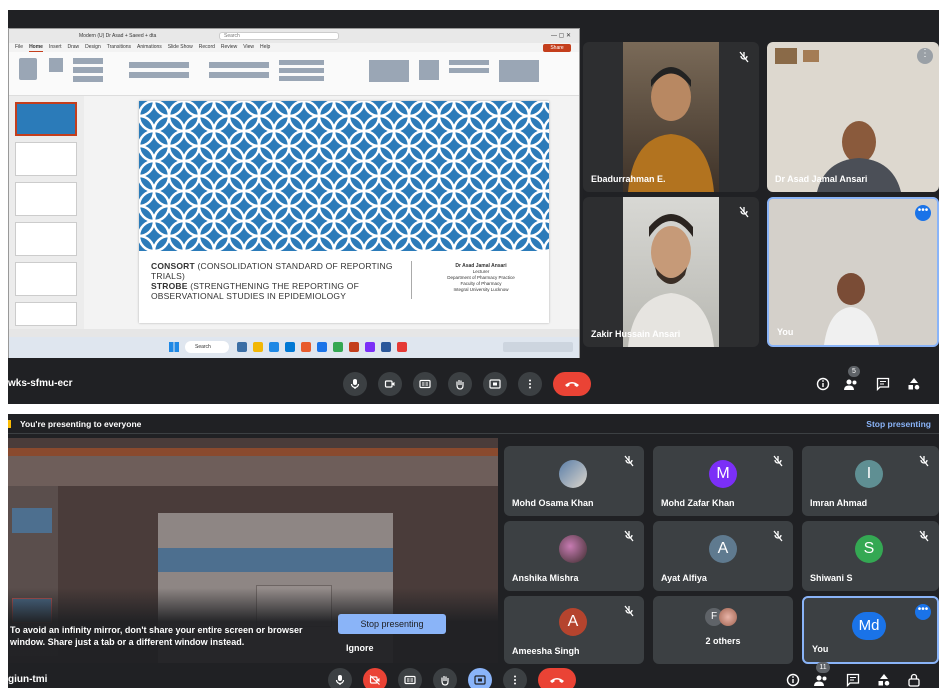  I want to click on mirror-slide-thumbnail, so click(32, 520).